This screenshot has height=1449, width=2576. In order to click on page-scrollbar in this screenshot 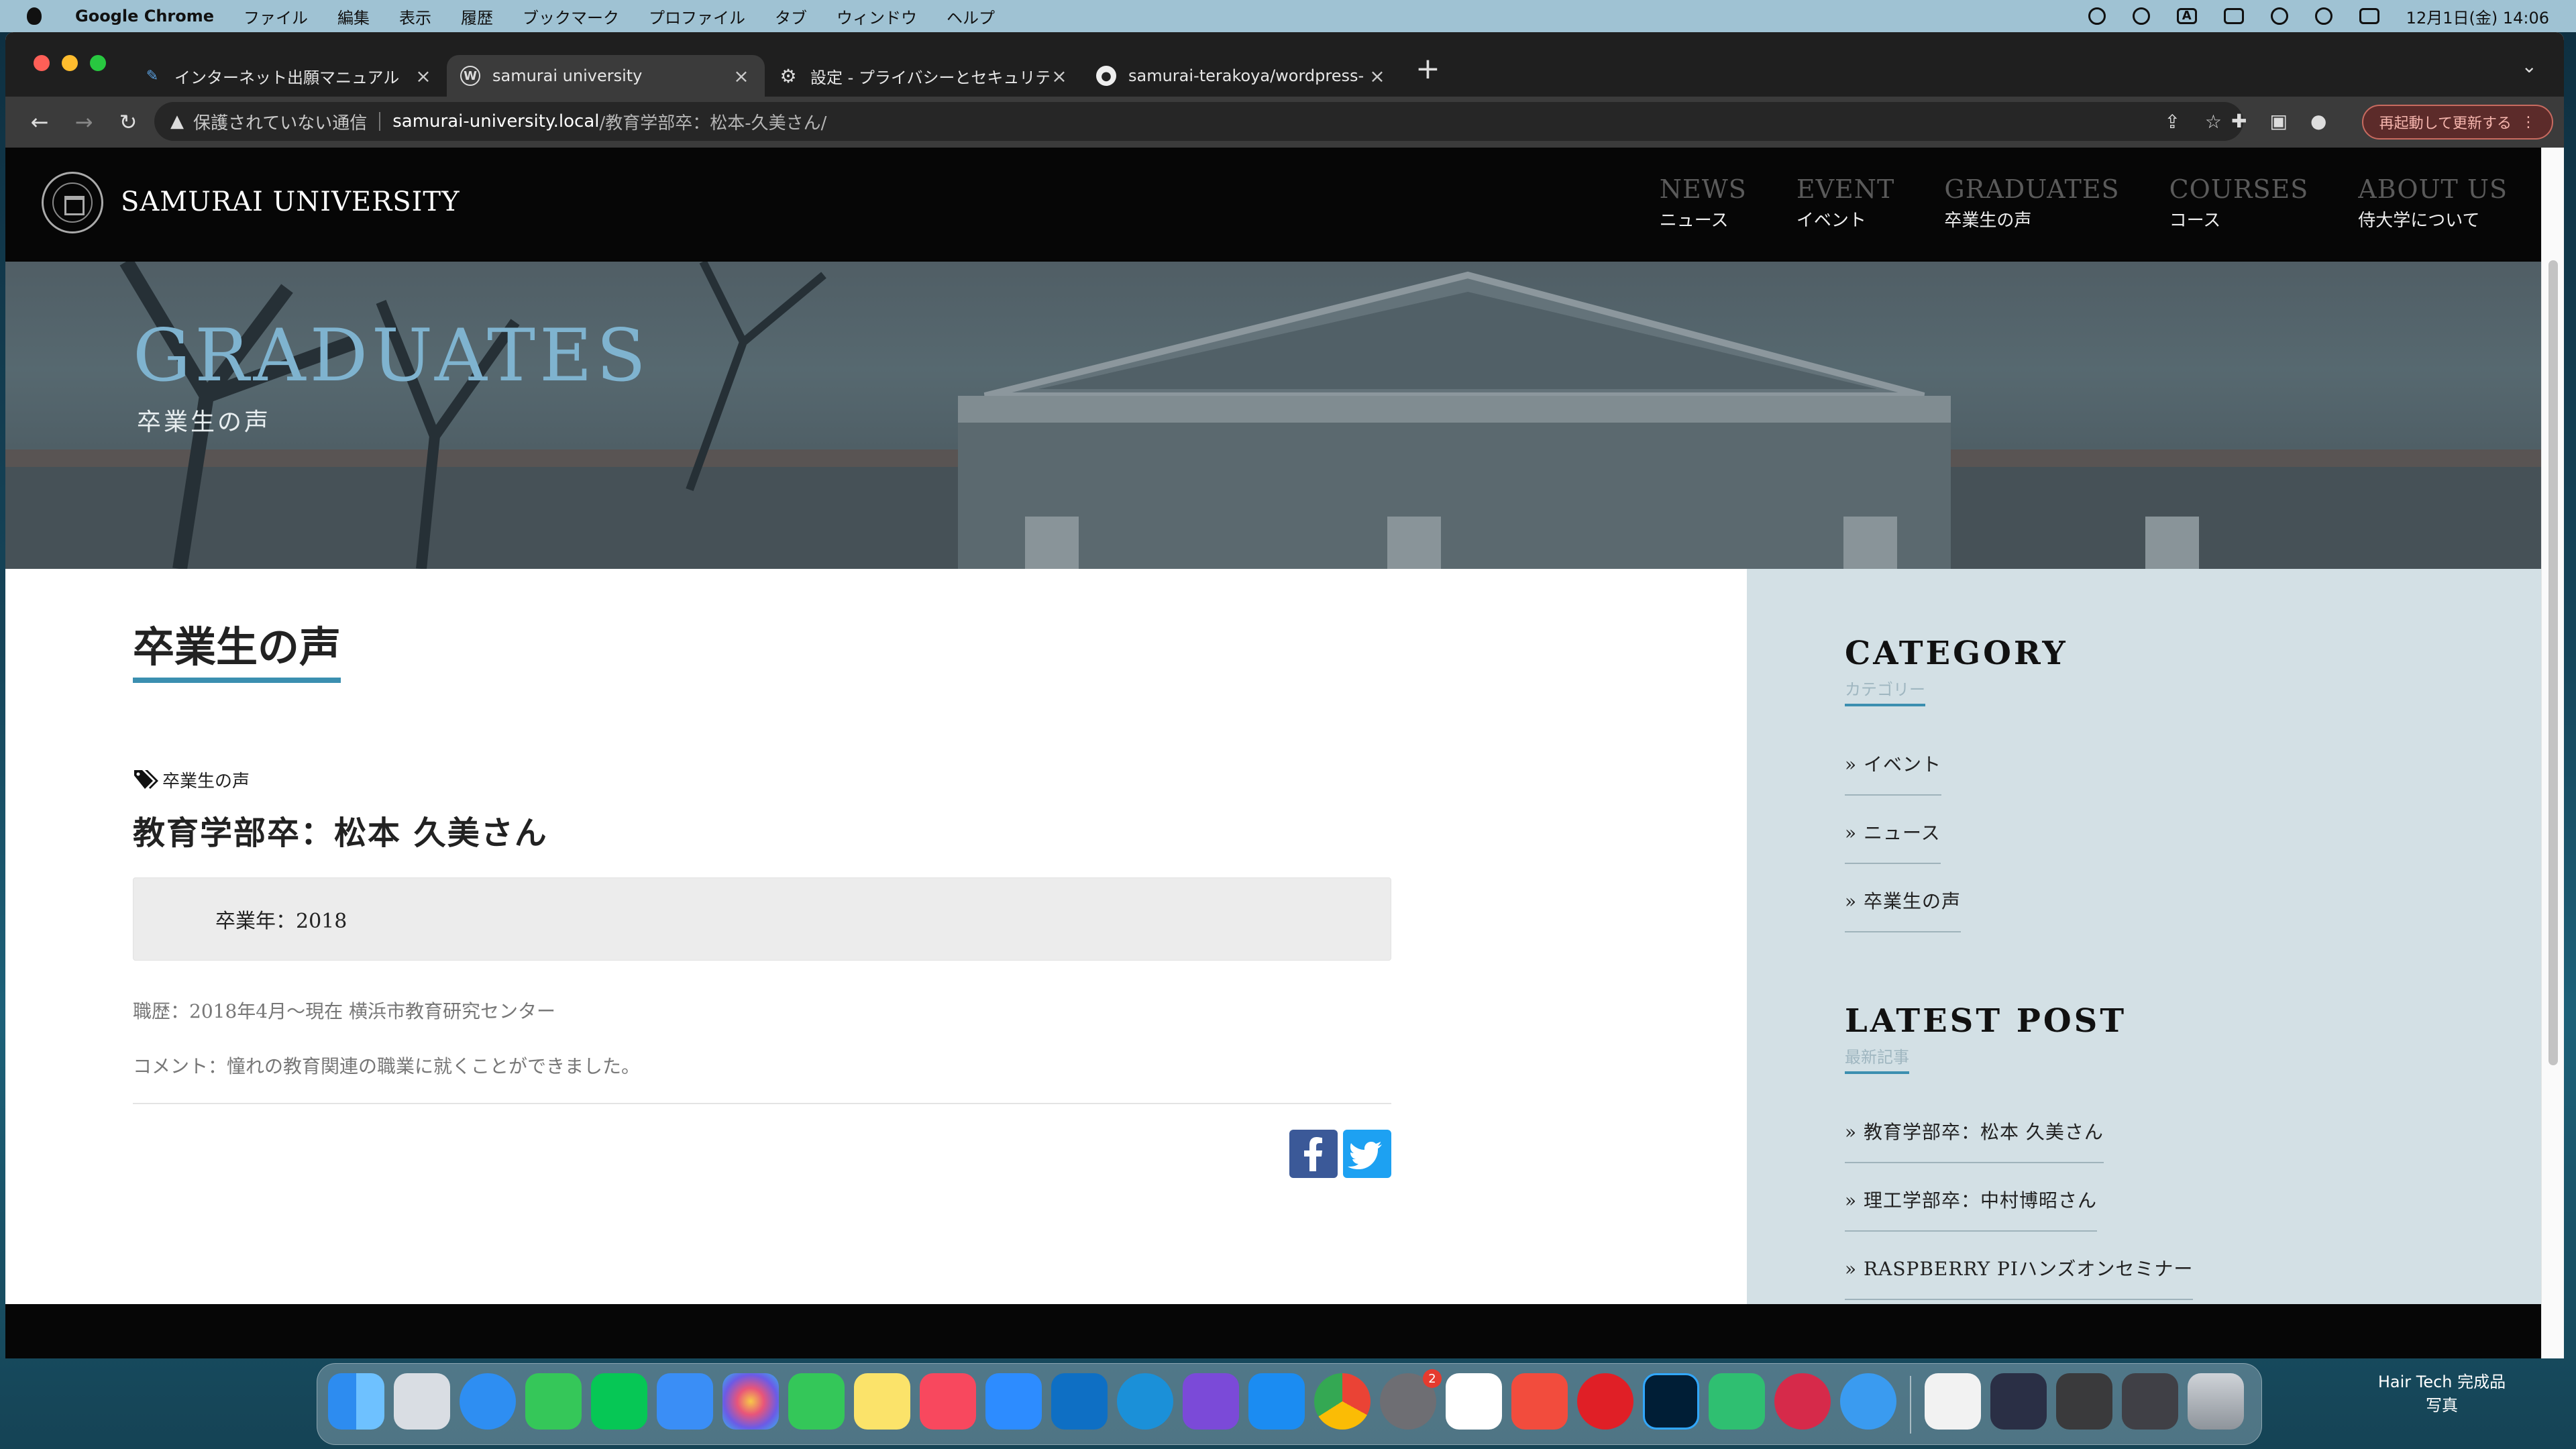, I will do `click(2552, 753)`.